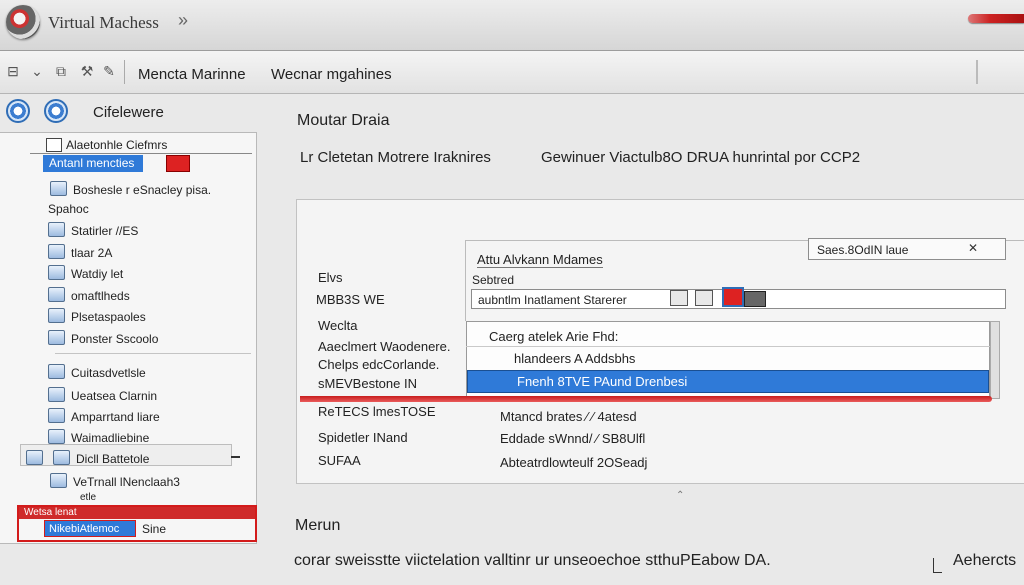 The width and height of the screenshot is (1024, 585). What do you see at coordinates (343, 120) in the screenshot?
I see `page-title: Moutar Draia` at bounding box center [343, 120].